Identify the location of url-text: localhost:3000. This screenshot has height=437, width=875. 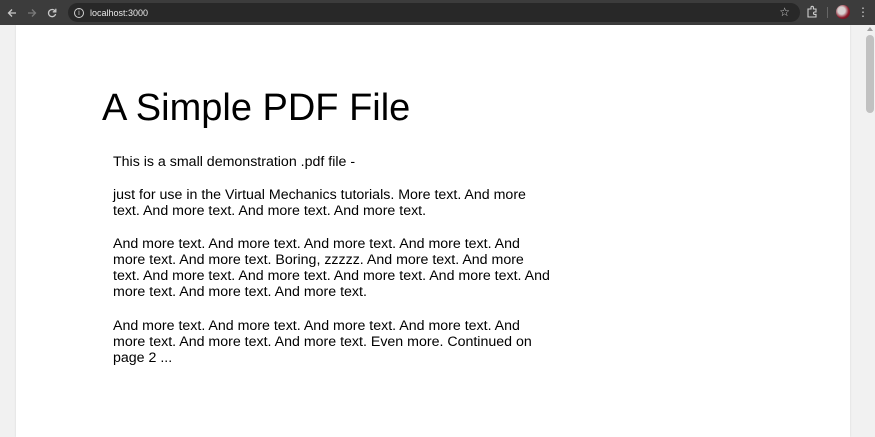
(119, 13).